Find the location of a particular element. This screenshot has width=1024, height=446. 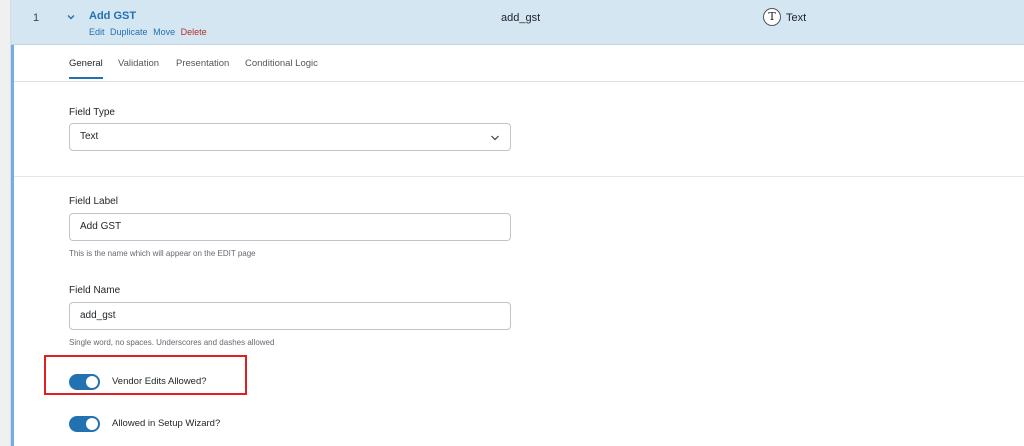

field-label-label: Field Label is located at coordinates (93, 201).